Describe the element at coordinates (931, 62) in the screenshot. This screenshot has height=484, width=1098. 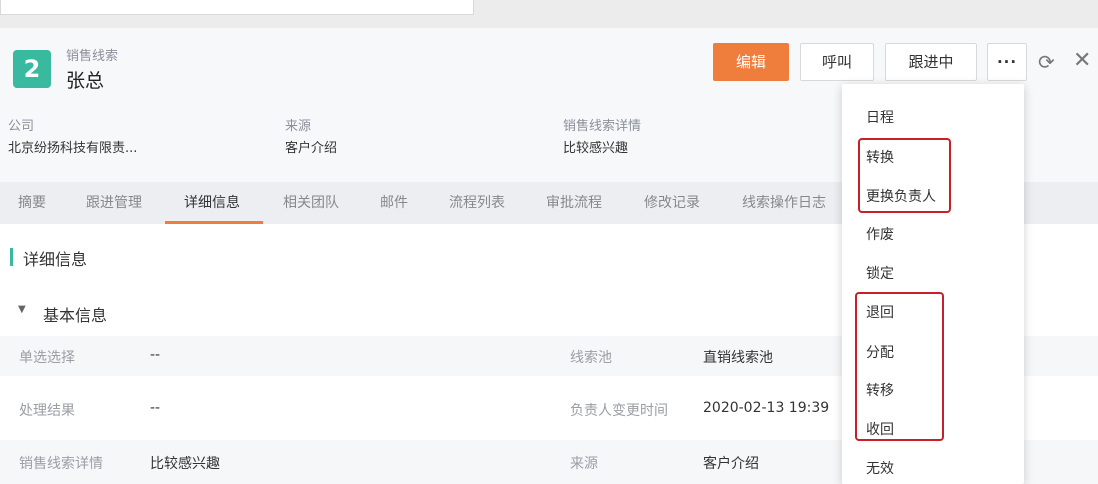
I see `stage-button: 跟进中` at that location.